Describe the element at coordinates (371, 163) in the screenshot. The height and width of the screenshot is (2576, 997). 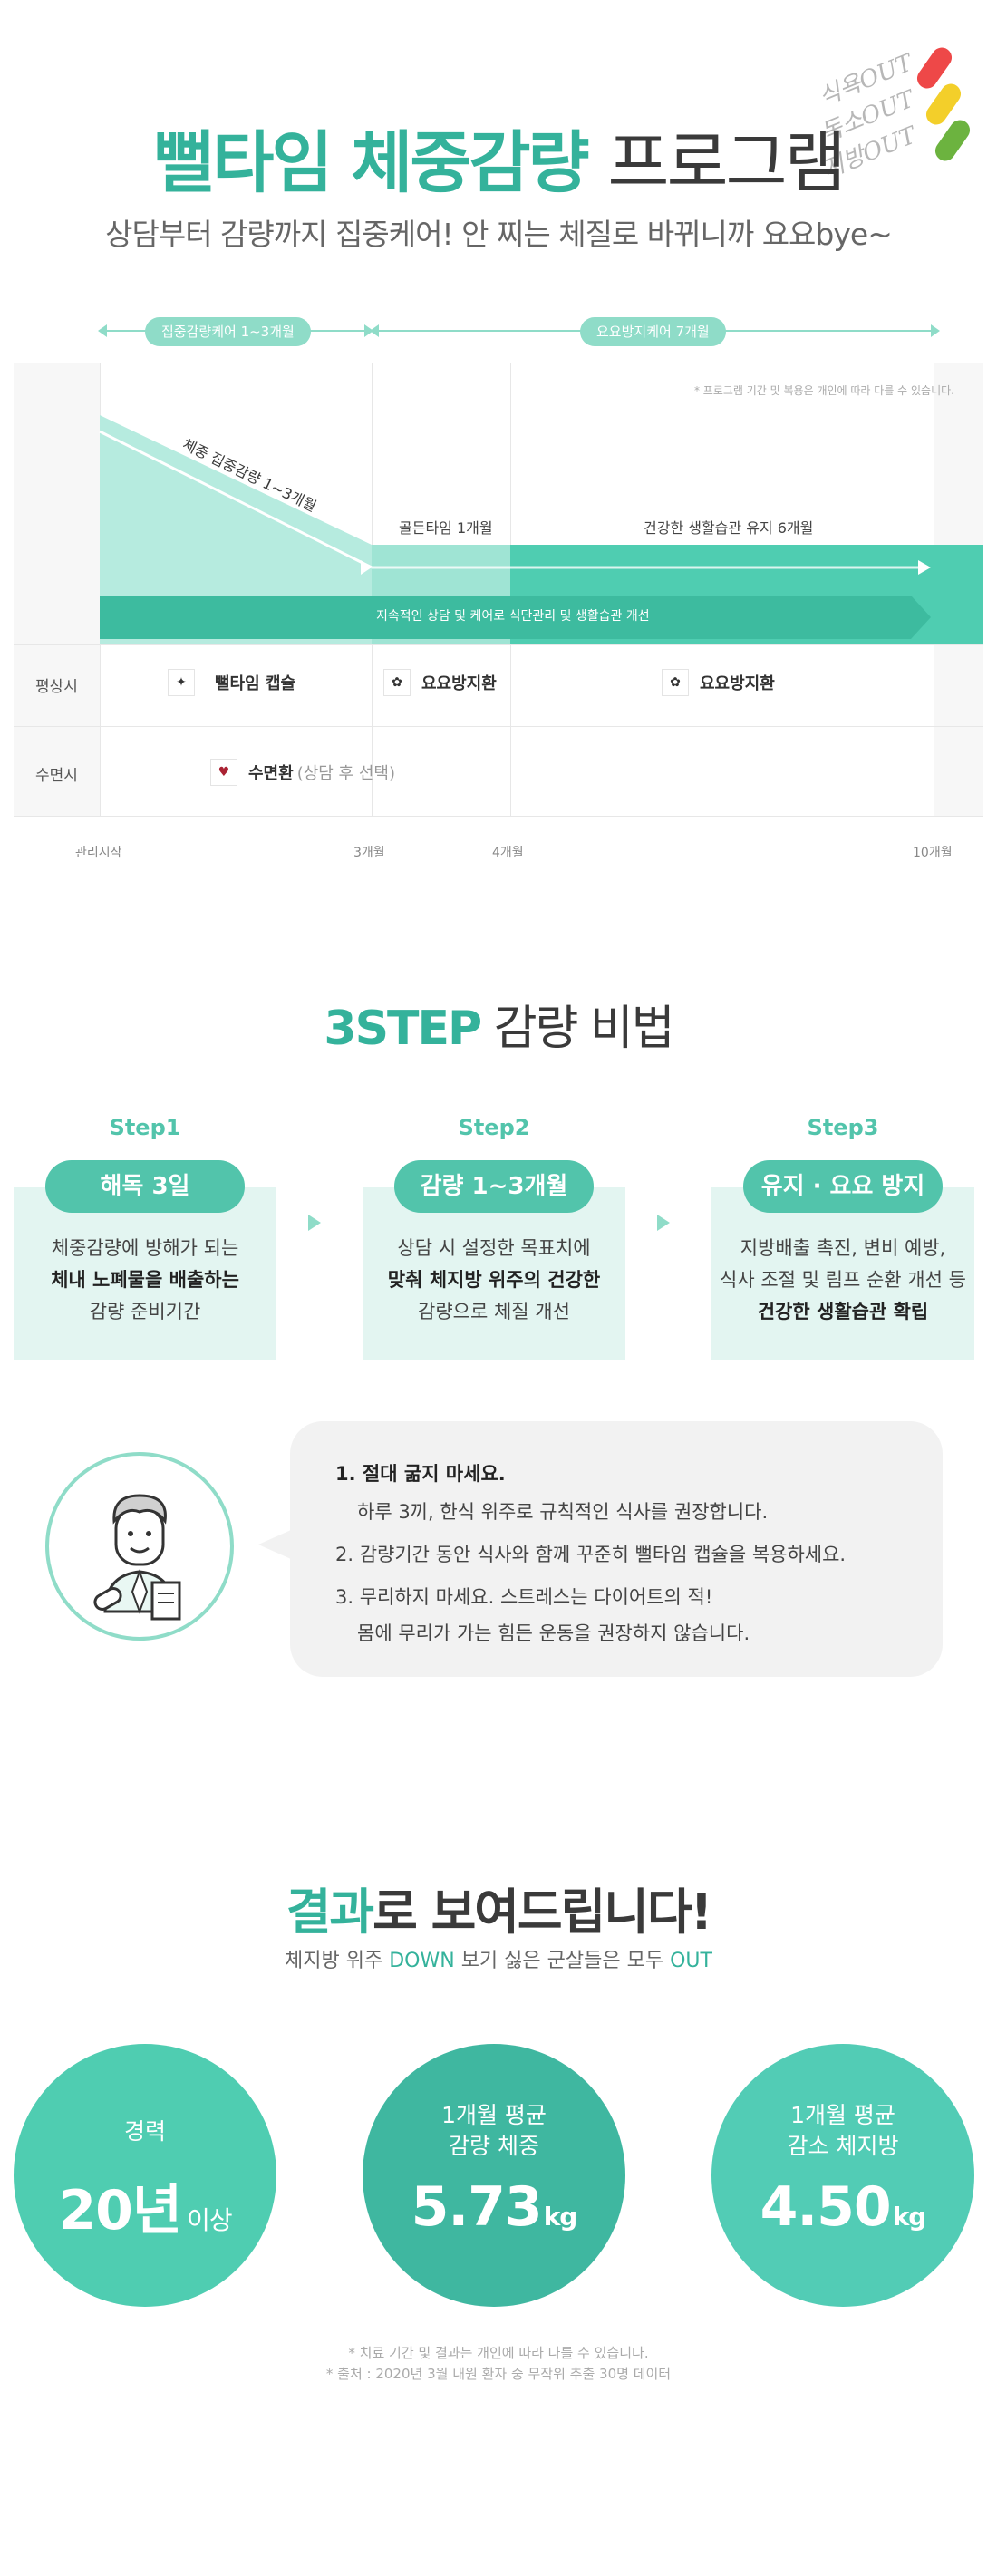
I see `title-green: 뻘타임 체중감량` at that location.